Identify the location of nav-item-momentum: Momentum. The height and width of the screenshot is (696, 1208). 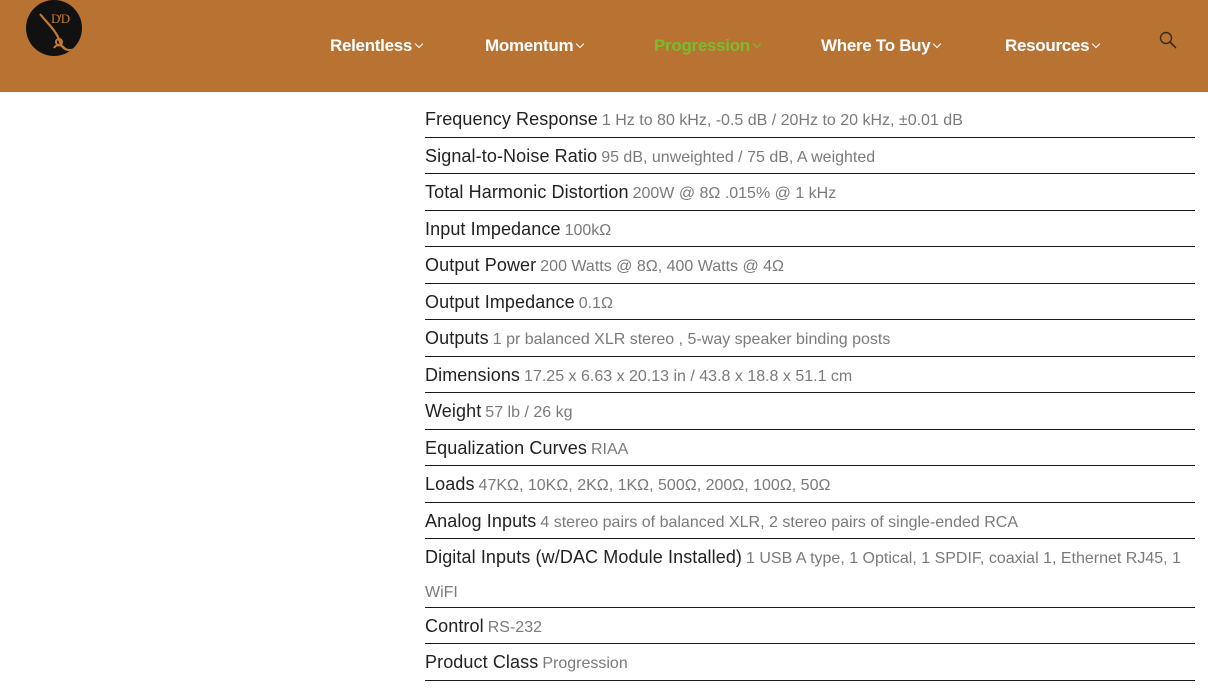
(535, 46).